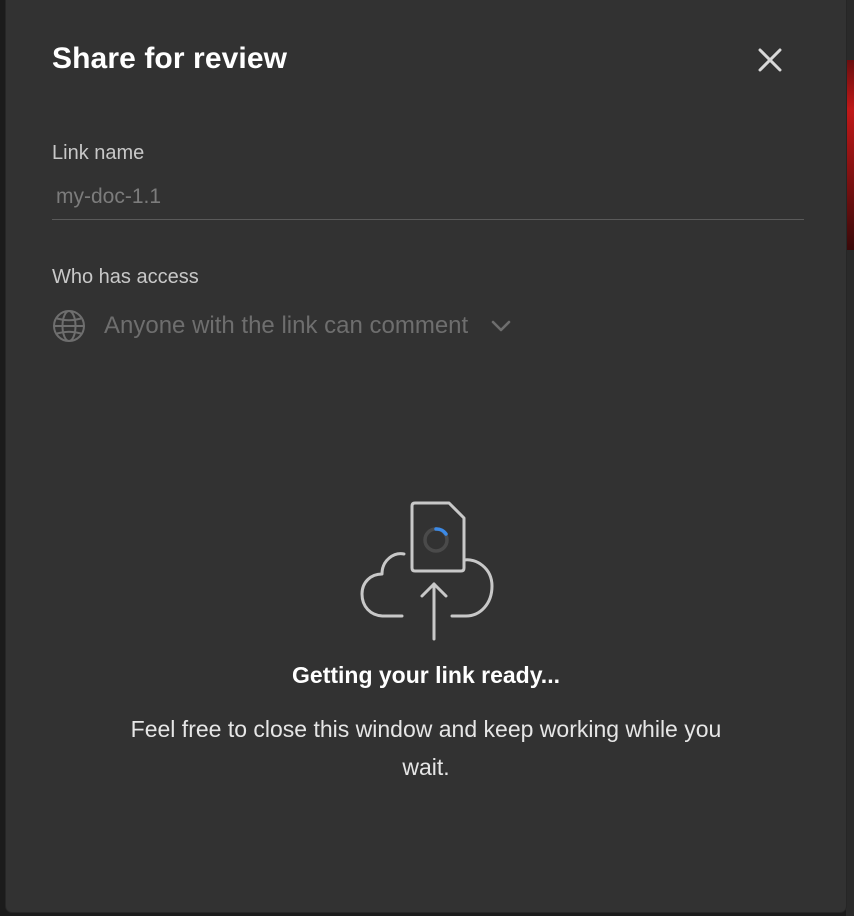 This screenshot has height=916, width=854. I want to click on dialog-title: Share for review, so click(170, 58).